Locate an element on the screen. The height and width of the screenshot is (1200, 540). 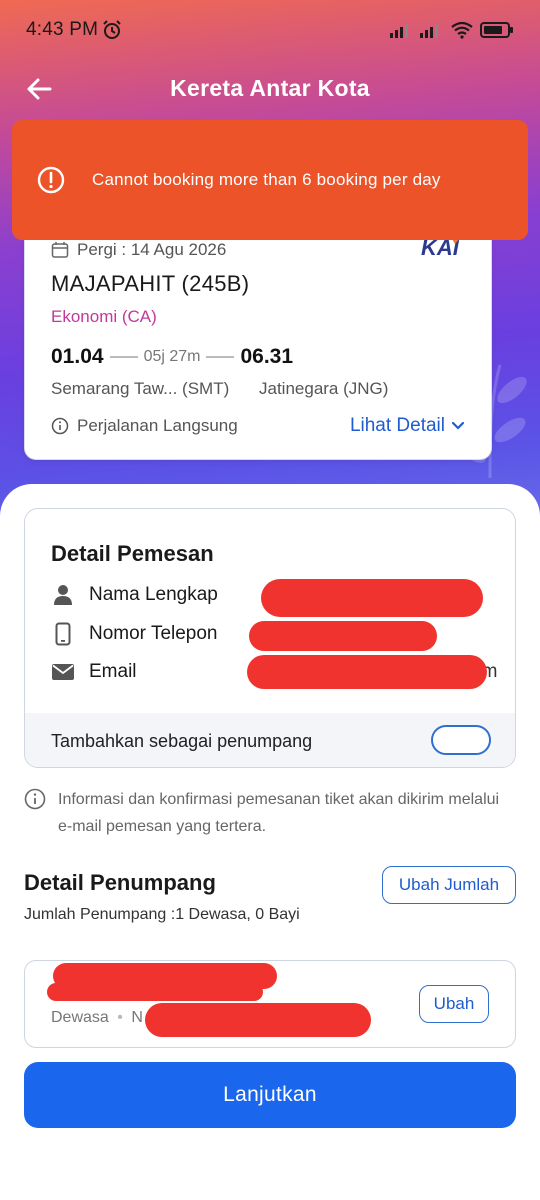
add-as-passenger-label: Tambahkan sebagai penumpang is located at coordinates (182, 740).